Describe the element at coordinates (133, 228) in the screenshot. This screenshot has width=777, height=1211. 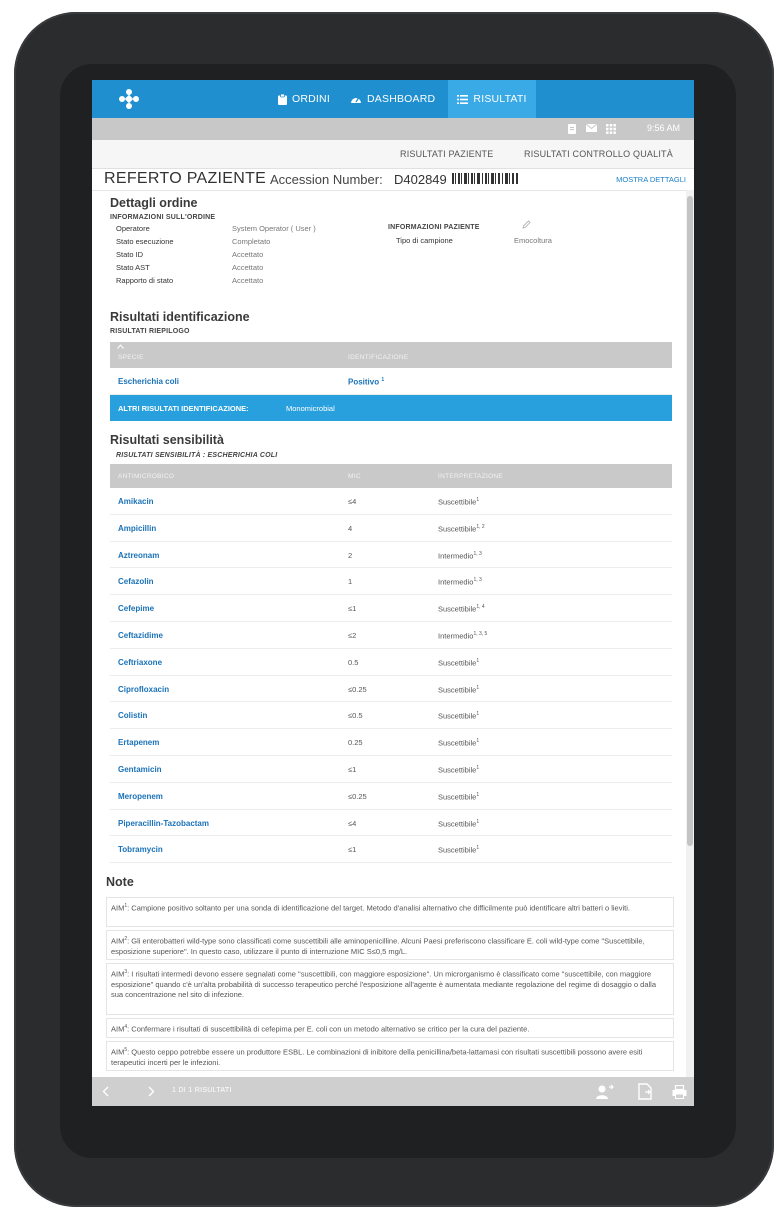
I see `order-field-label: Operatore` at that location.